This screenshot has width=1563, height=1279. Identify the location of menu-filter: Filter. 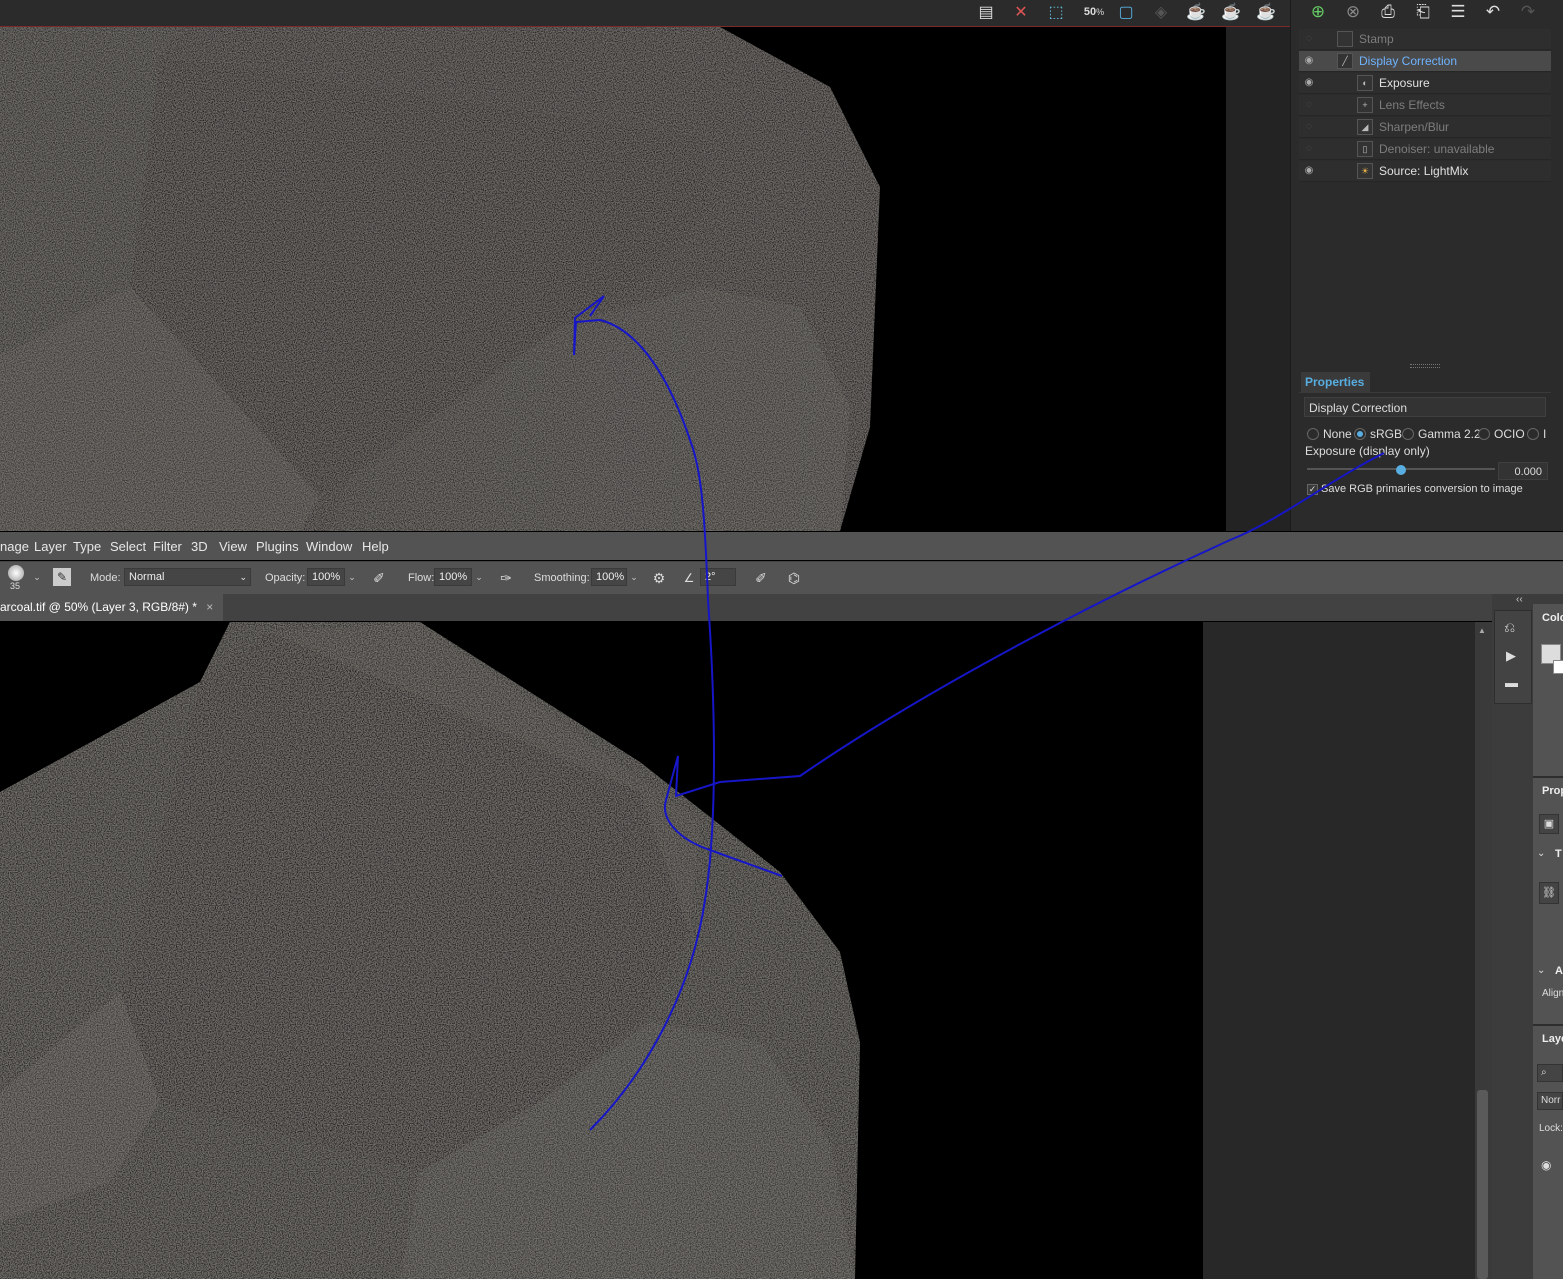
(167, 546).